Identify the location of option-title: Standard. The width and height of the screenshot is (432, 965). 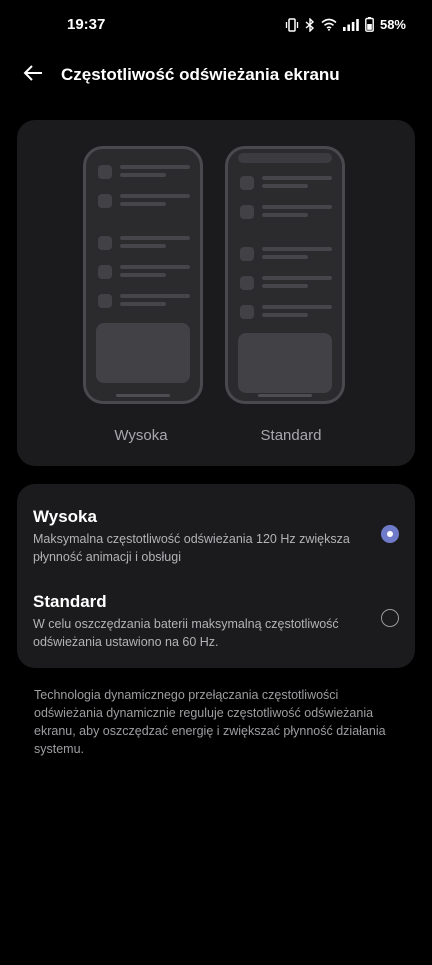
(70, 601).